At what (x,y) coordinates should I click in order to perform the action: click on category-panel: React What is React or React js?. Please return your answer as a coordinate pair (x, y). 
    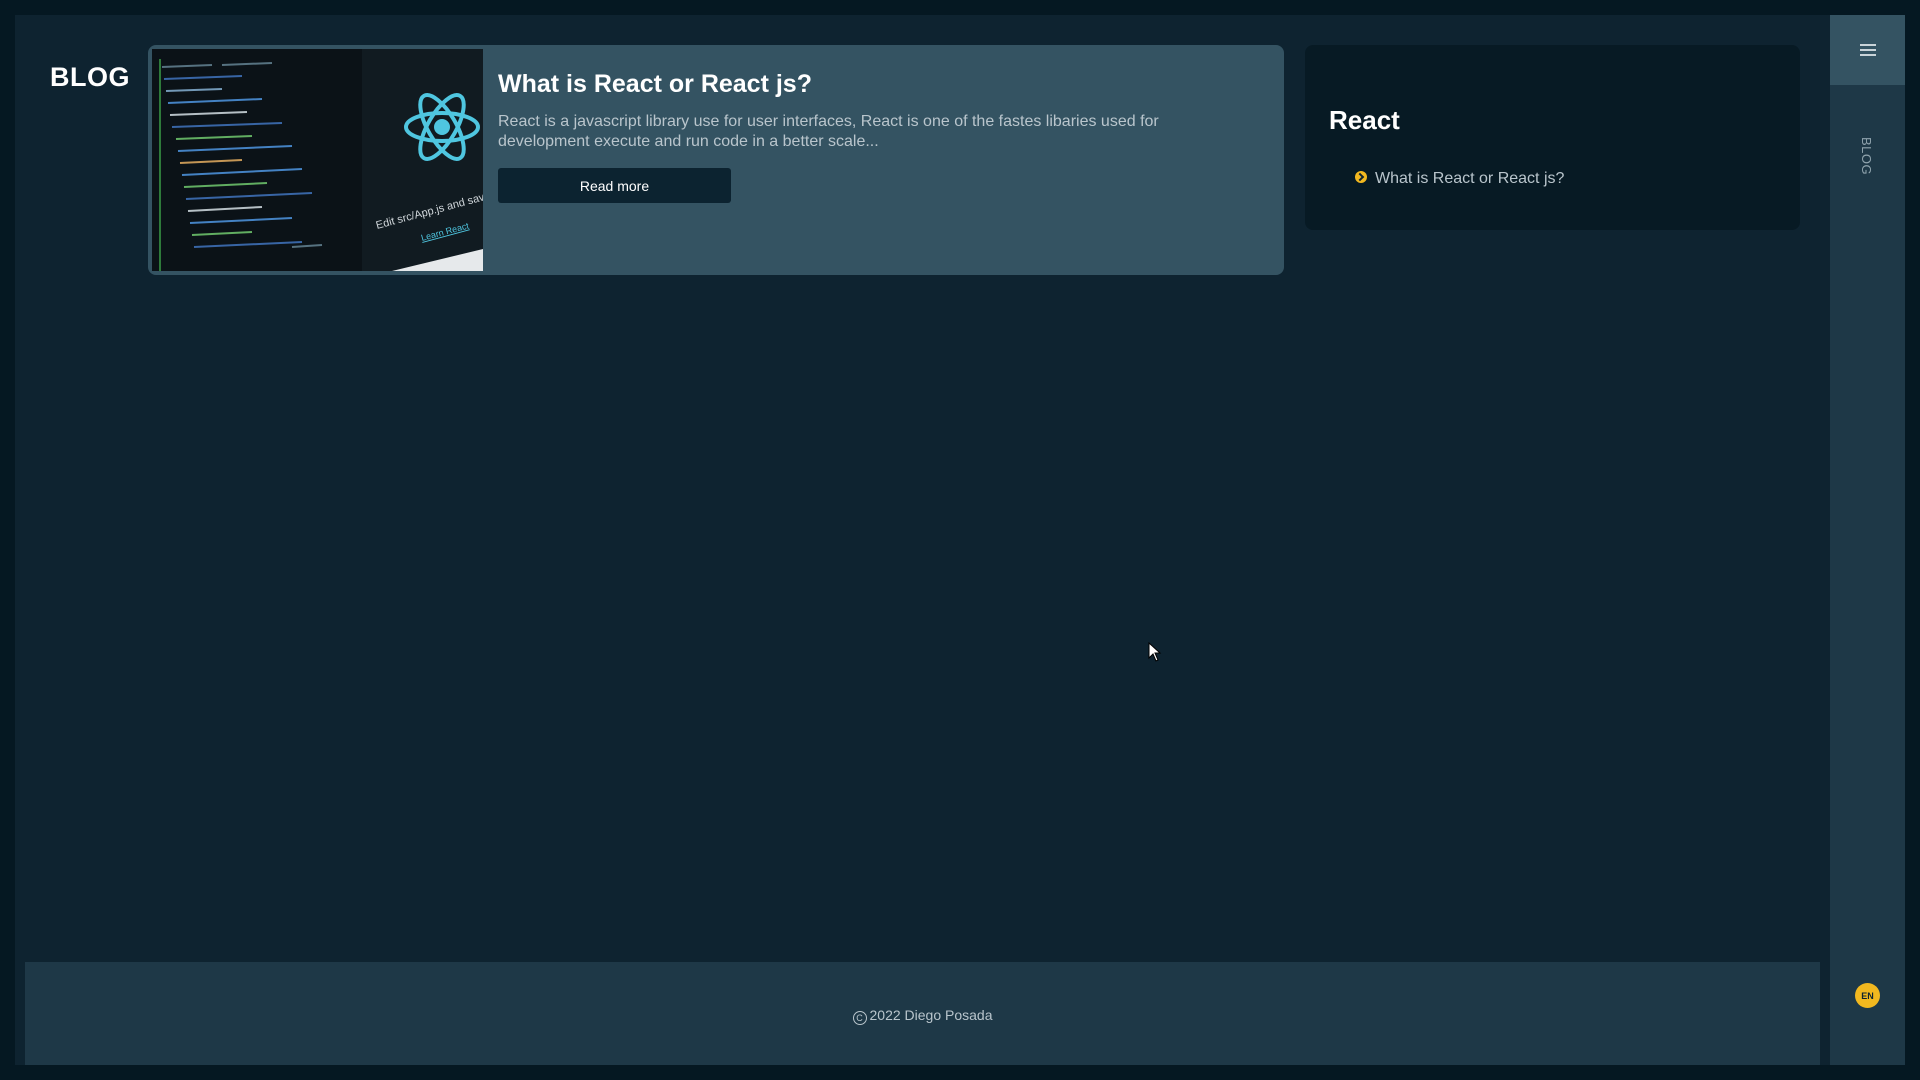
    Looking at the image, I should click on (1552, 137).